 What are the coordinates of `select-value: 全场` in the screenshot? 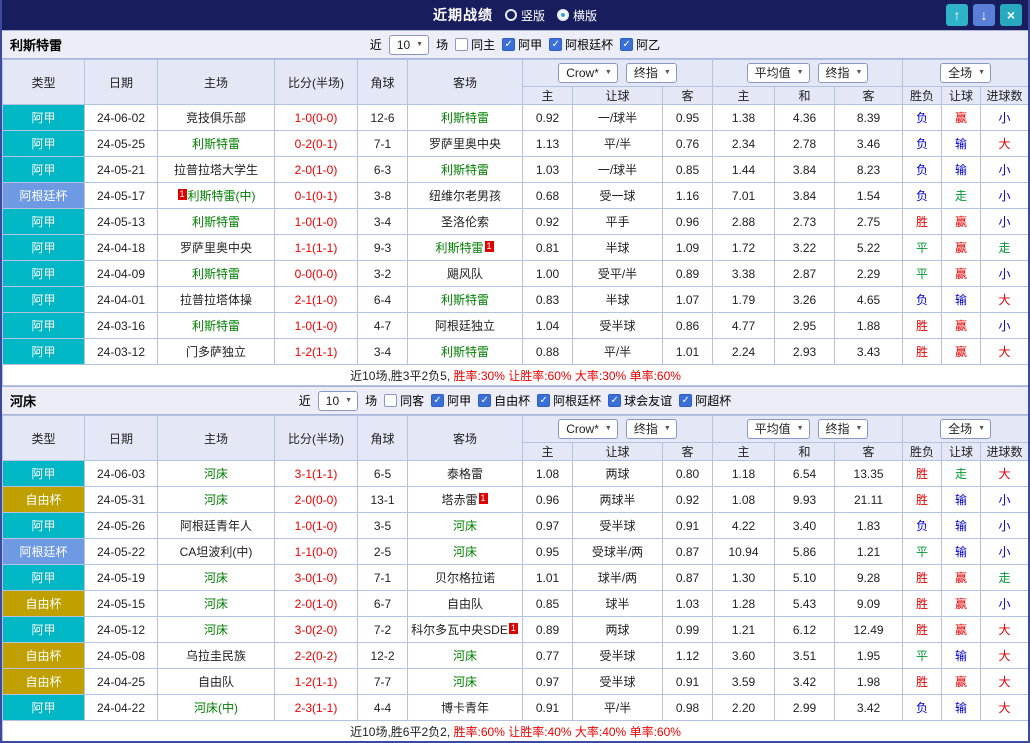 It's located at (960, 429).